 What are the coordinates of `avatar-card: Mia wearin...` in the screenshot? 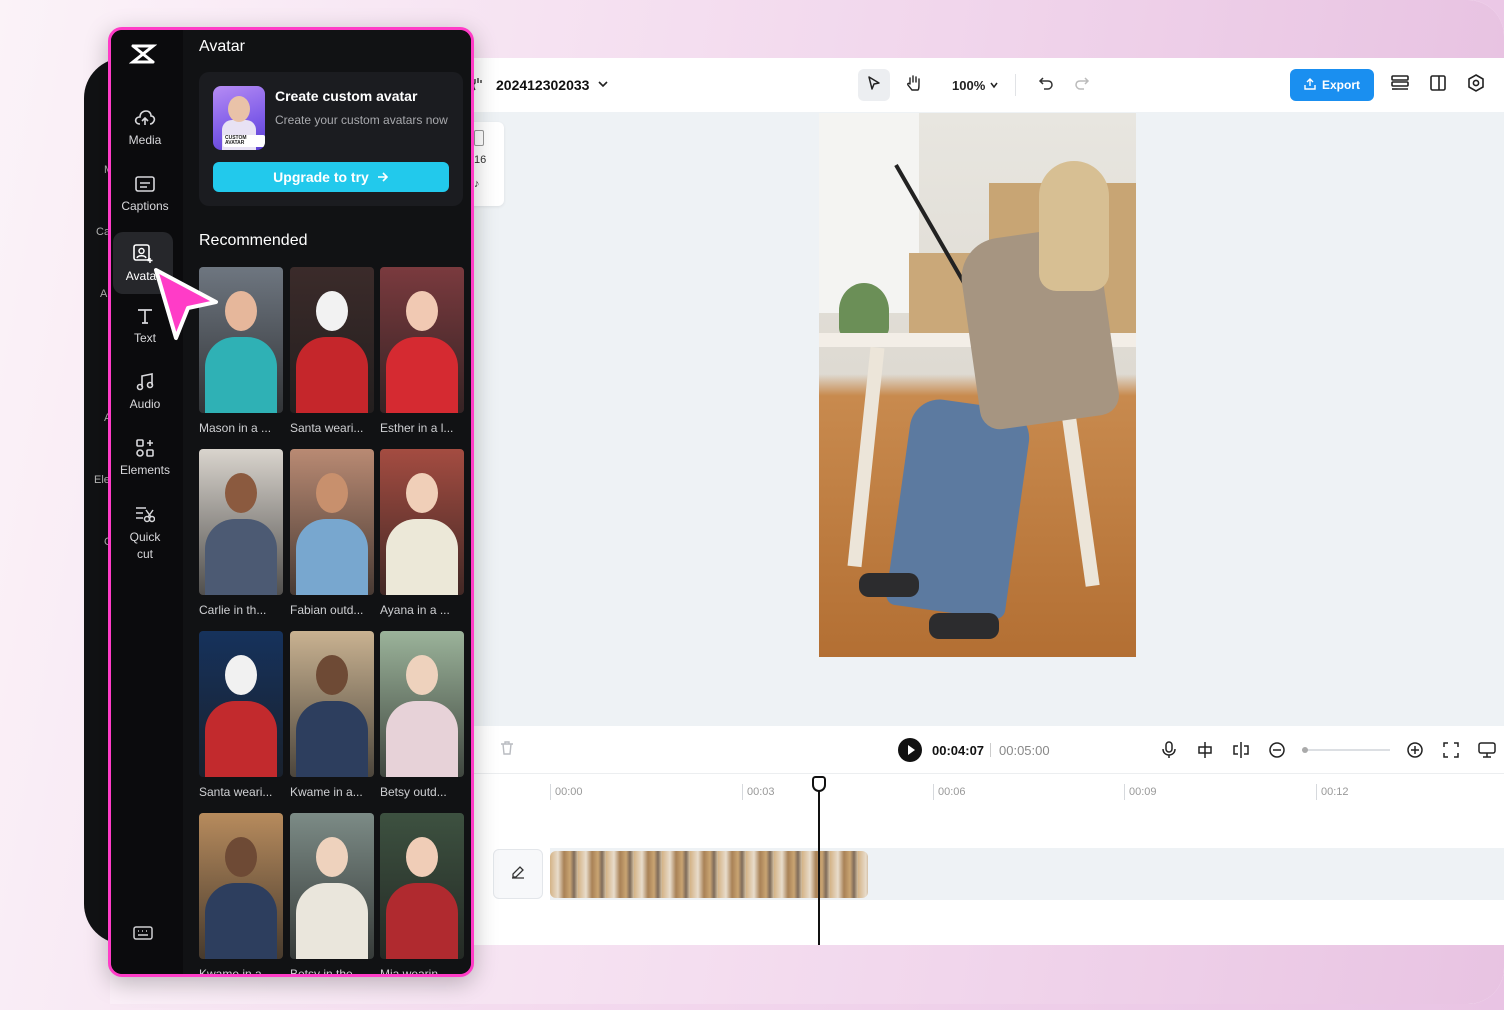 It's located at (422, 895).